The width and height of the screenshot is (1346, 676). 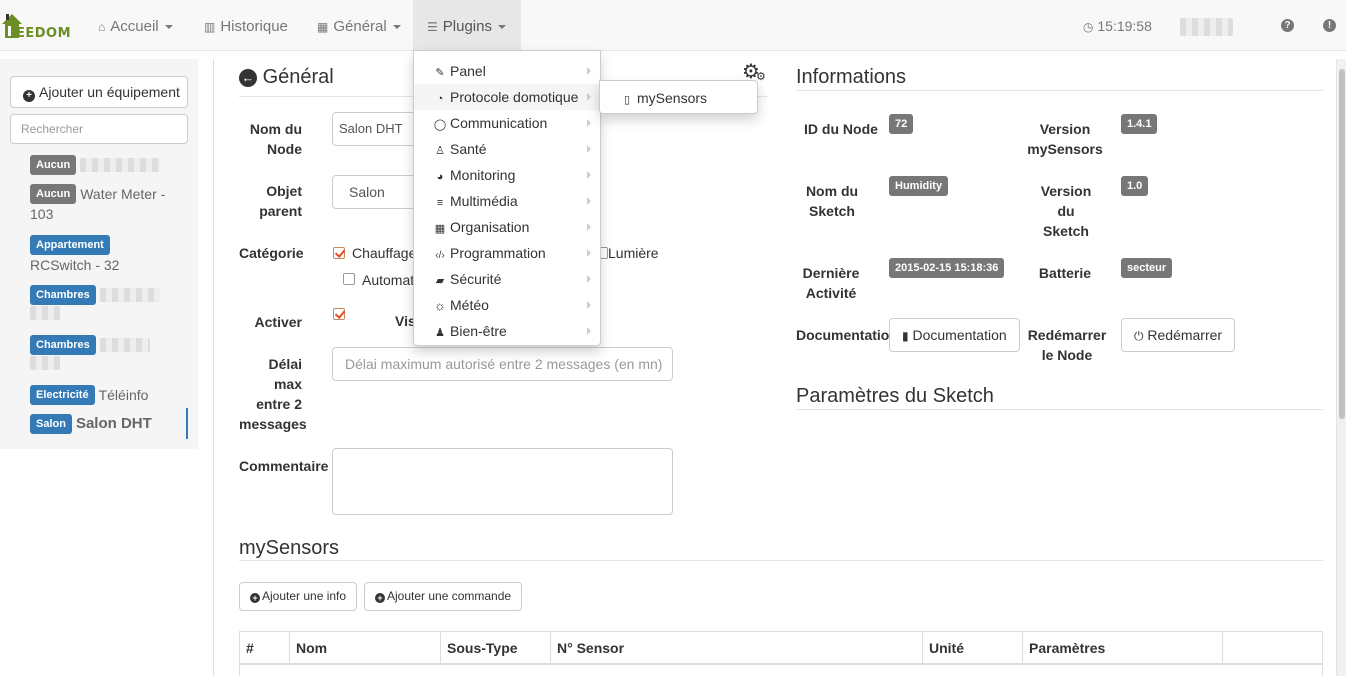 I want to click on column-divider, so click(x=213, y=367).